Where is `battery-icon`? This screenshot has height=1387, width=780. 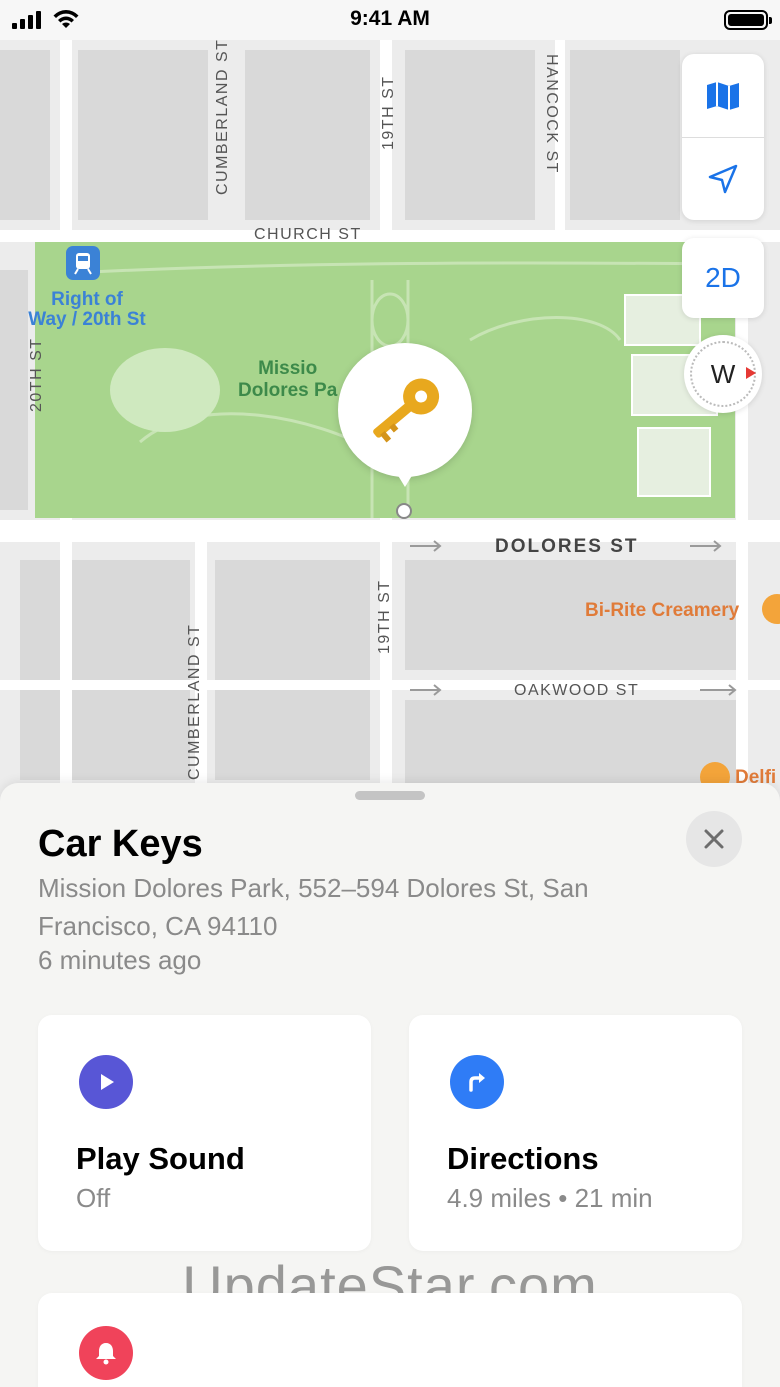 battery-icon is located at coordinates (748, 20).